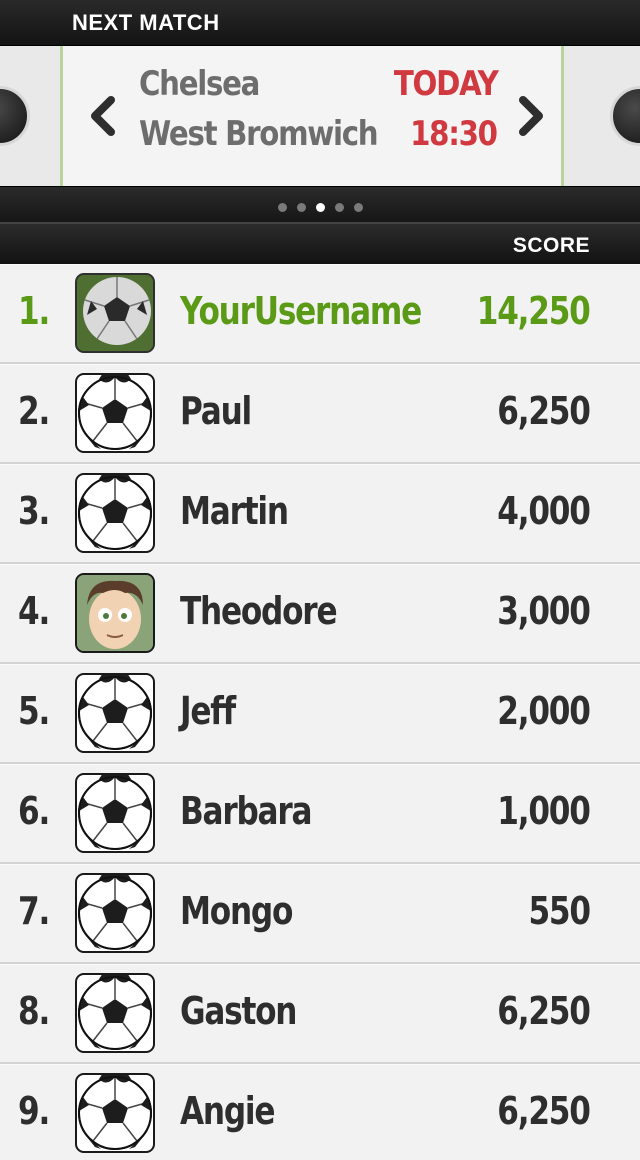  Describe the element at coordinates (208, 711) in the screenshot. I see `player-name: Jeff` at that location.